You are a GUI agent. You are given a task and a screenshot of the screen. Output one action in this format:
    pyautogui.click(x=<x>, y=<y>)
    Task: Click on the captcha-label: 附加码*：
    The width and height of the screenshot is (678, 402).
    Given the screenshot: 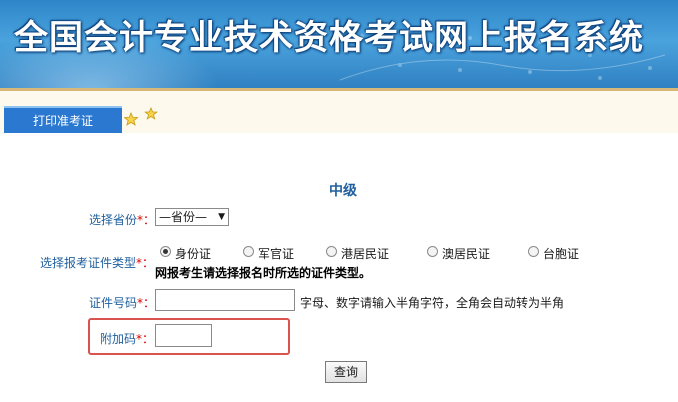 What is the action you would take?
    pyautogui.click(x=127, y=338)
    